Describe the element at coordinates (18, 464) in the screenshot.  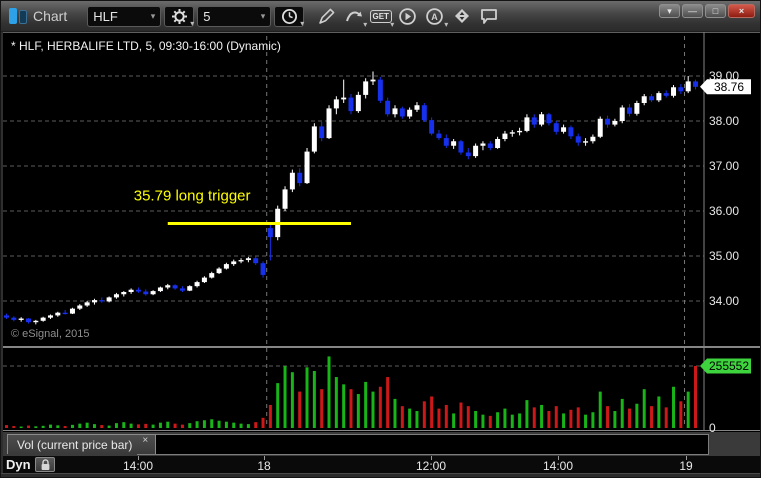
I see `dynamic-mode-label: Dyn` at that location.